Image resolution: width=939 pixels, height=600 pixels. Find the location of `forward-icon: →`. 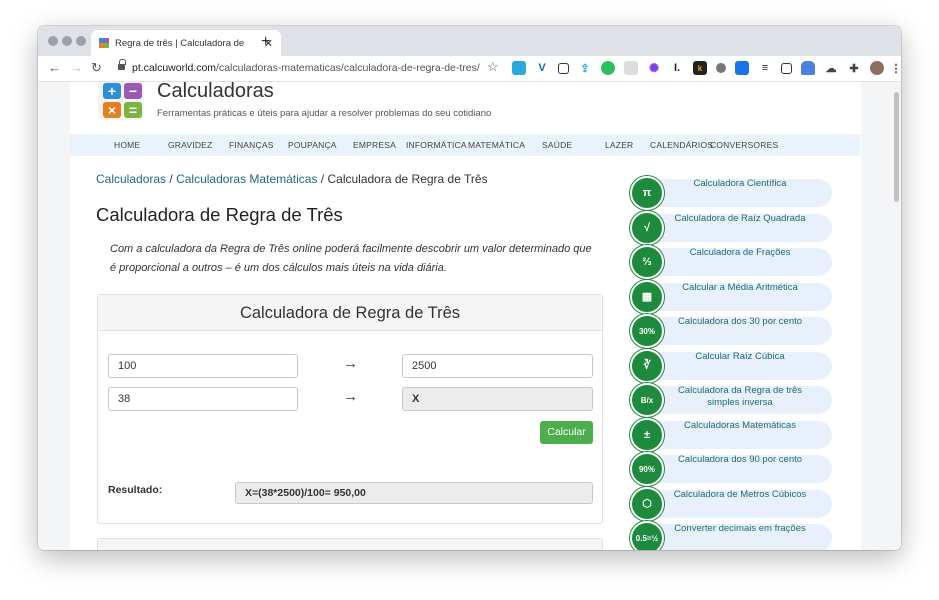

forward-icon: → is located at coordinates (76, 67).